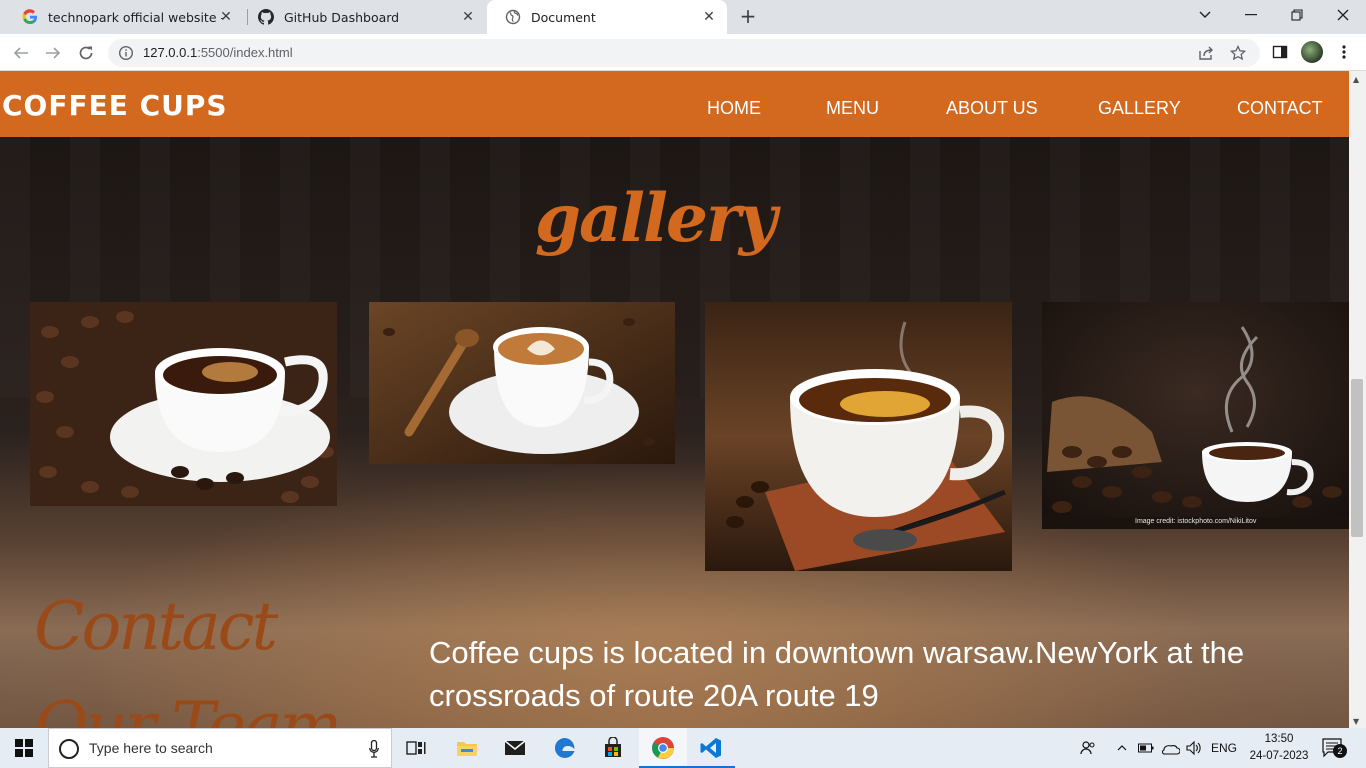 The width and height of the screenshot is (1366, 768). I want to click on github-icon, so click(266, 17).